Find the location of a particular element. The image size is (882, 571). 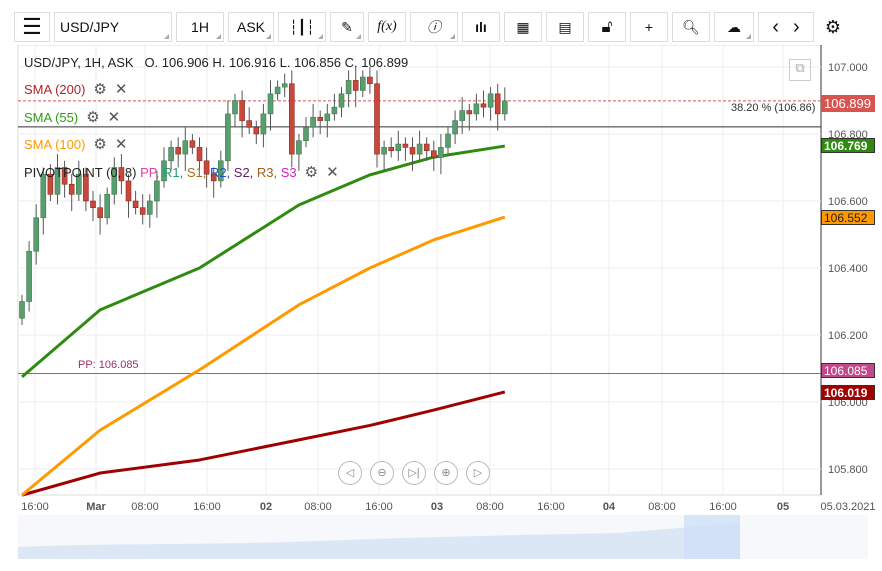

y-tick-label: 107.000 is located at coordinates (848, 68).